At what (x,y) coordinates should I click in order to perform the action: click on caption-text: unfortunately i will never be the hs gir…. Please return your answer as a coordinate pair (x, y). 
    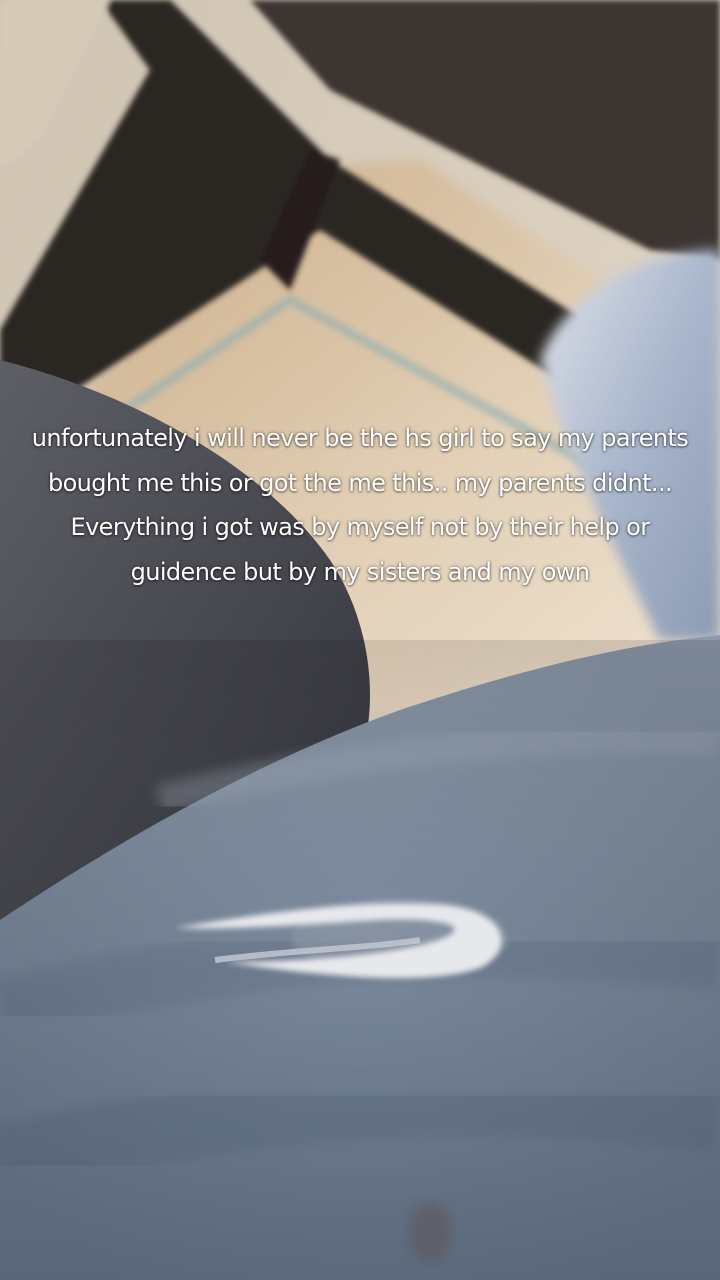
    Looking at the image, I should click on (360, 505).